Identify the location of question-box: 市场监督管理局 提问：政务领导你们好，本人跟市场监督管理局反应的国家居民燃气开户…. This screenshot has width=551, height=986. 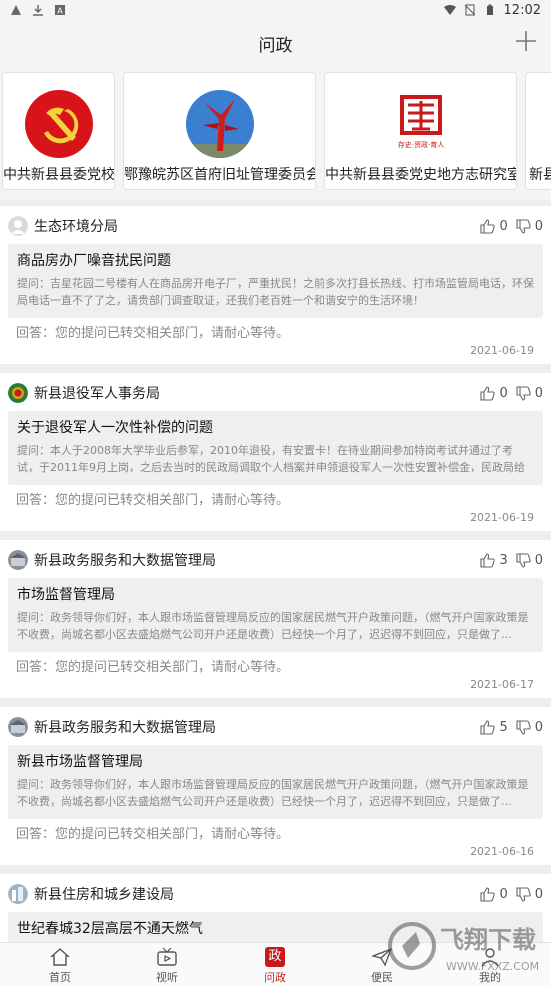
(275, 615).